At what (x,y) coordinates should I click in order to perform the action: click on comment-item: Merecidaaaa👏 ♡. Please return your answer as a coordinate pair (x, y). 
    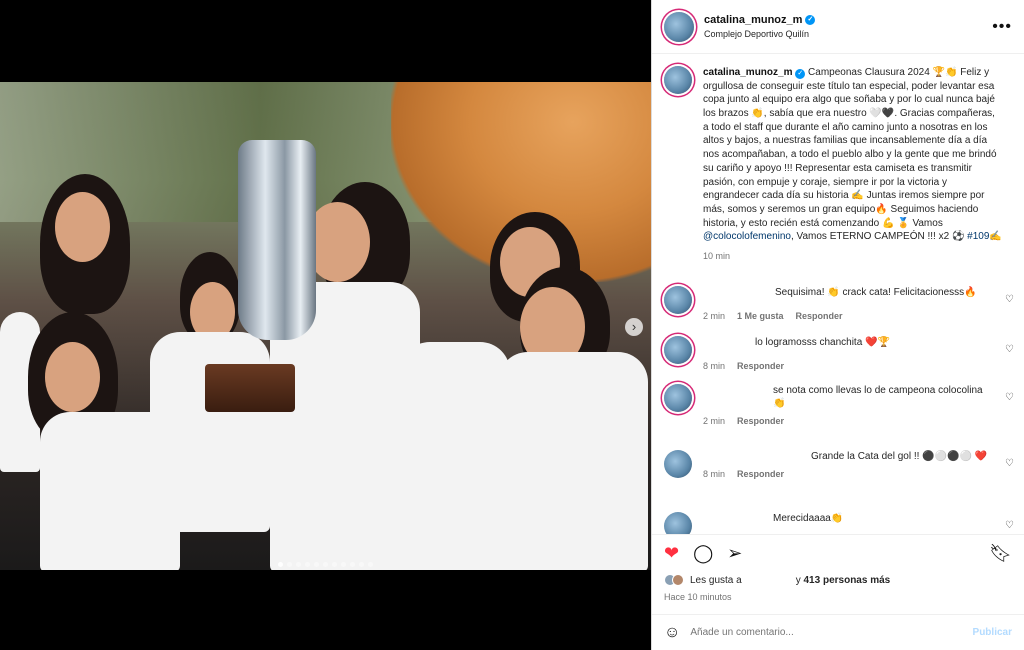
    Looking at the image, I should click on (838, 523).